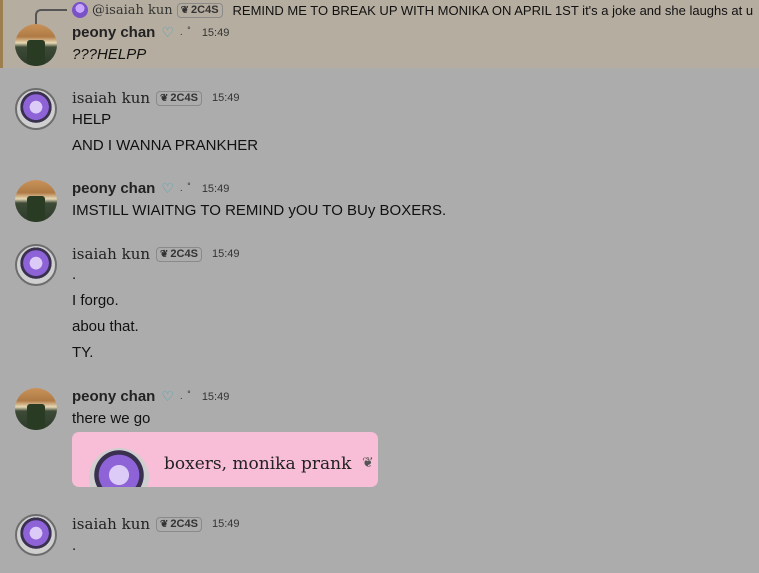 The width and height of the screenshot is (759, 573). I want to click on reply-avatar, so click(80, 10).